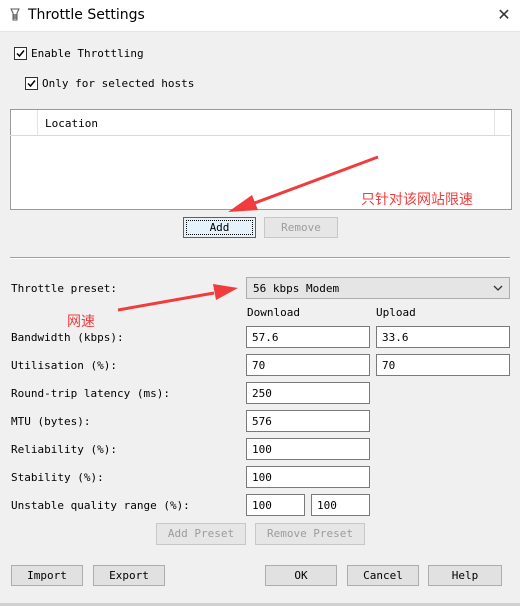  Describe the element at coordinates (129, 575) in the screenshot. I see `export-button: Export` at that location.